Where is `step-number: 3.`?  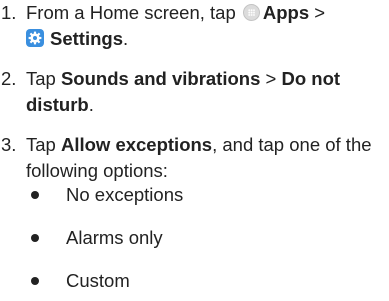 step-number: 3. is located at coordinates (9, 144).